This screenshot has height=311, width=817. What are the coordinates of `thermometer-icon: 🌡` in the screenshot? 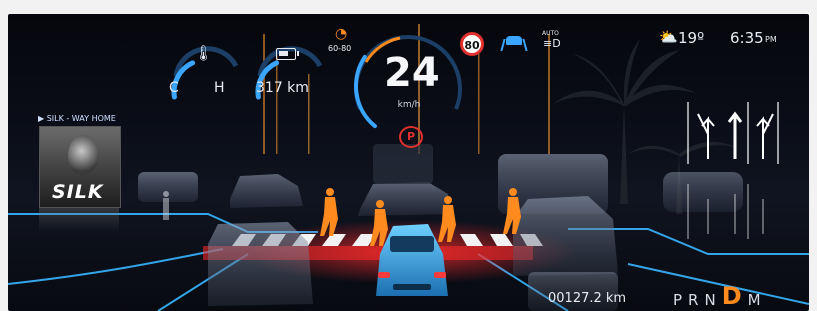 It's located at (204, 53).